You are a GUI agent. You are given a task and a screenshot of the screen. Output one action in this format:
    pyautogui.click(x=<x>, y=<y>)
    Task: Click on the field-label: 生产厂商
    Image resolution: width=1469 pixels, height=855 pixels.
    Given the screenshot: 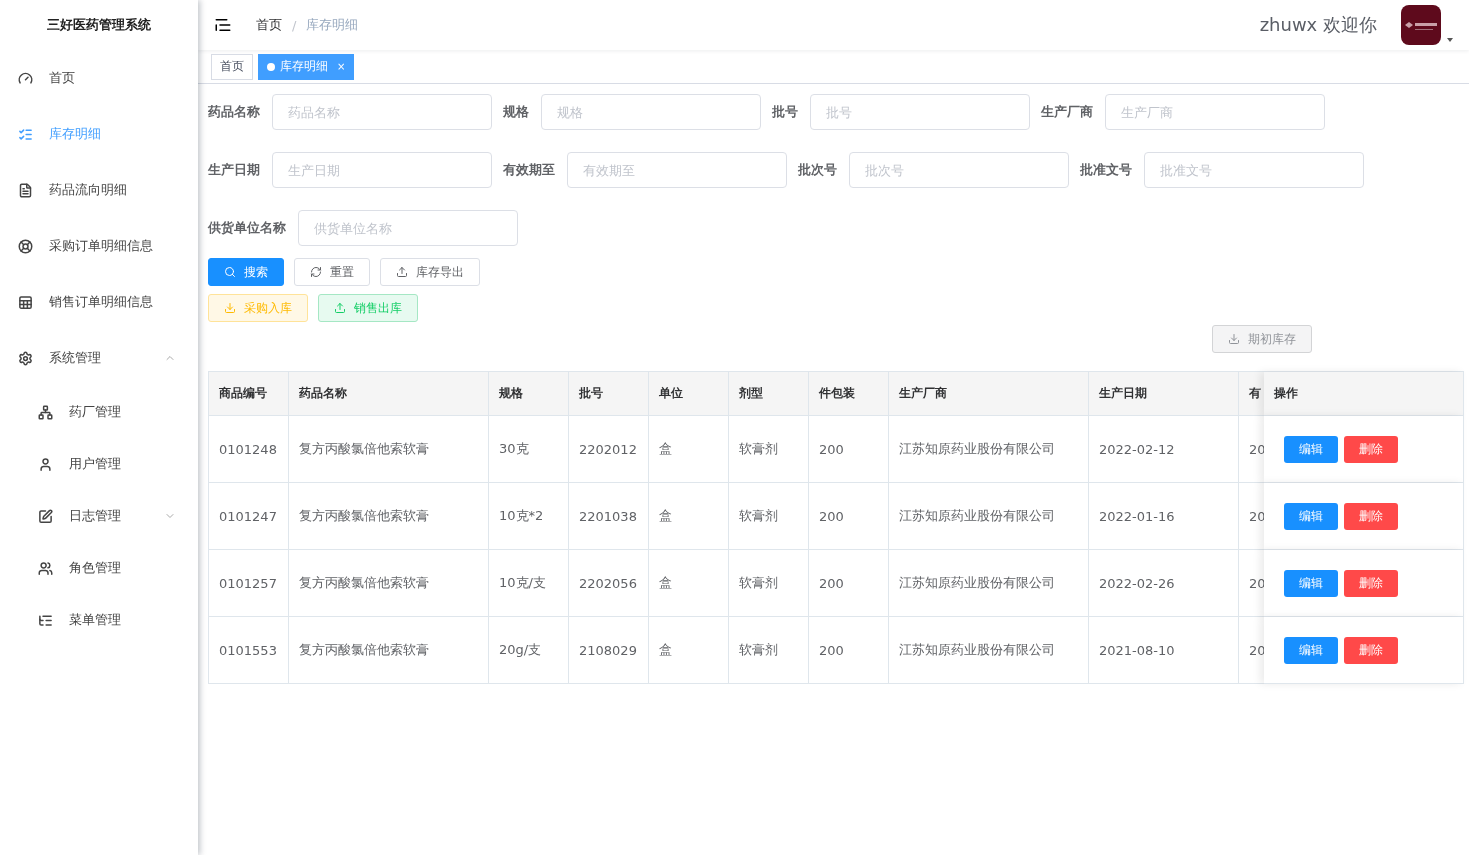 What is the action you would take?
    pyautogui.click(x=1067, y=112)
    